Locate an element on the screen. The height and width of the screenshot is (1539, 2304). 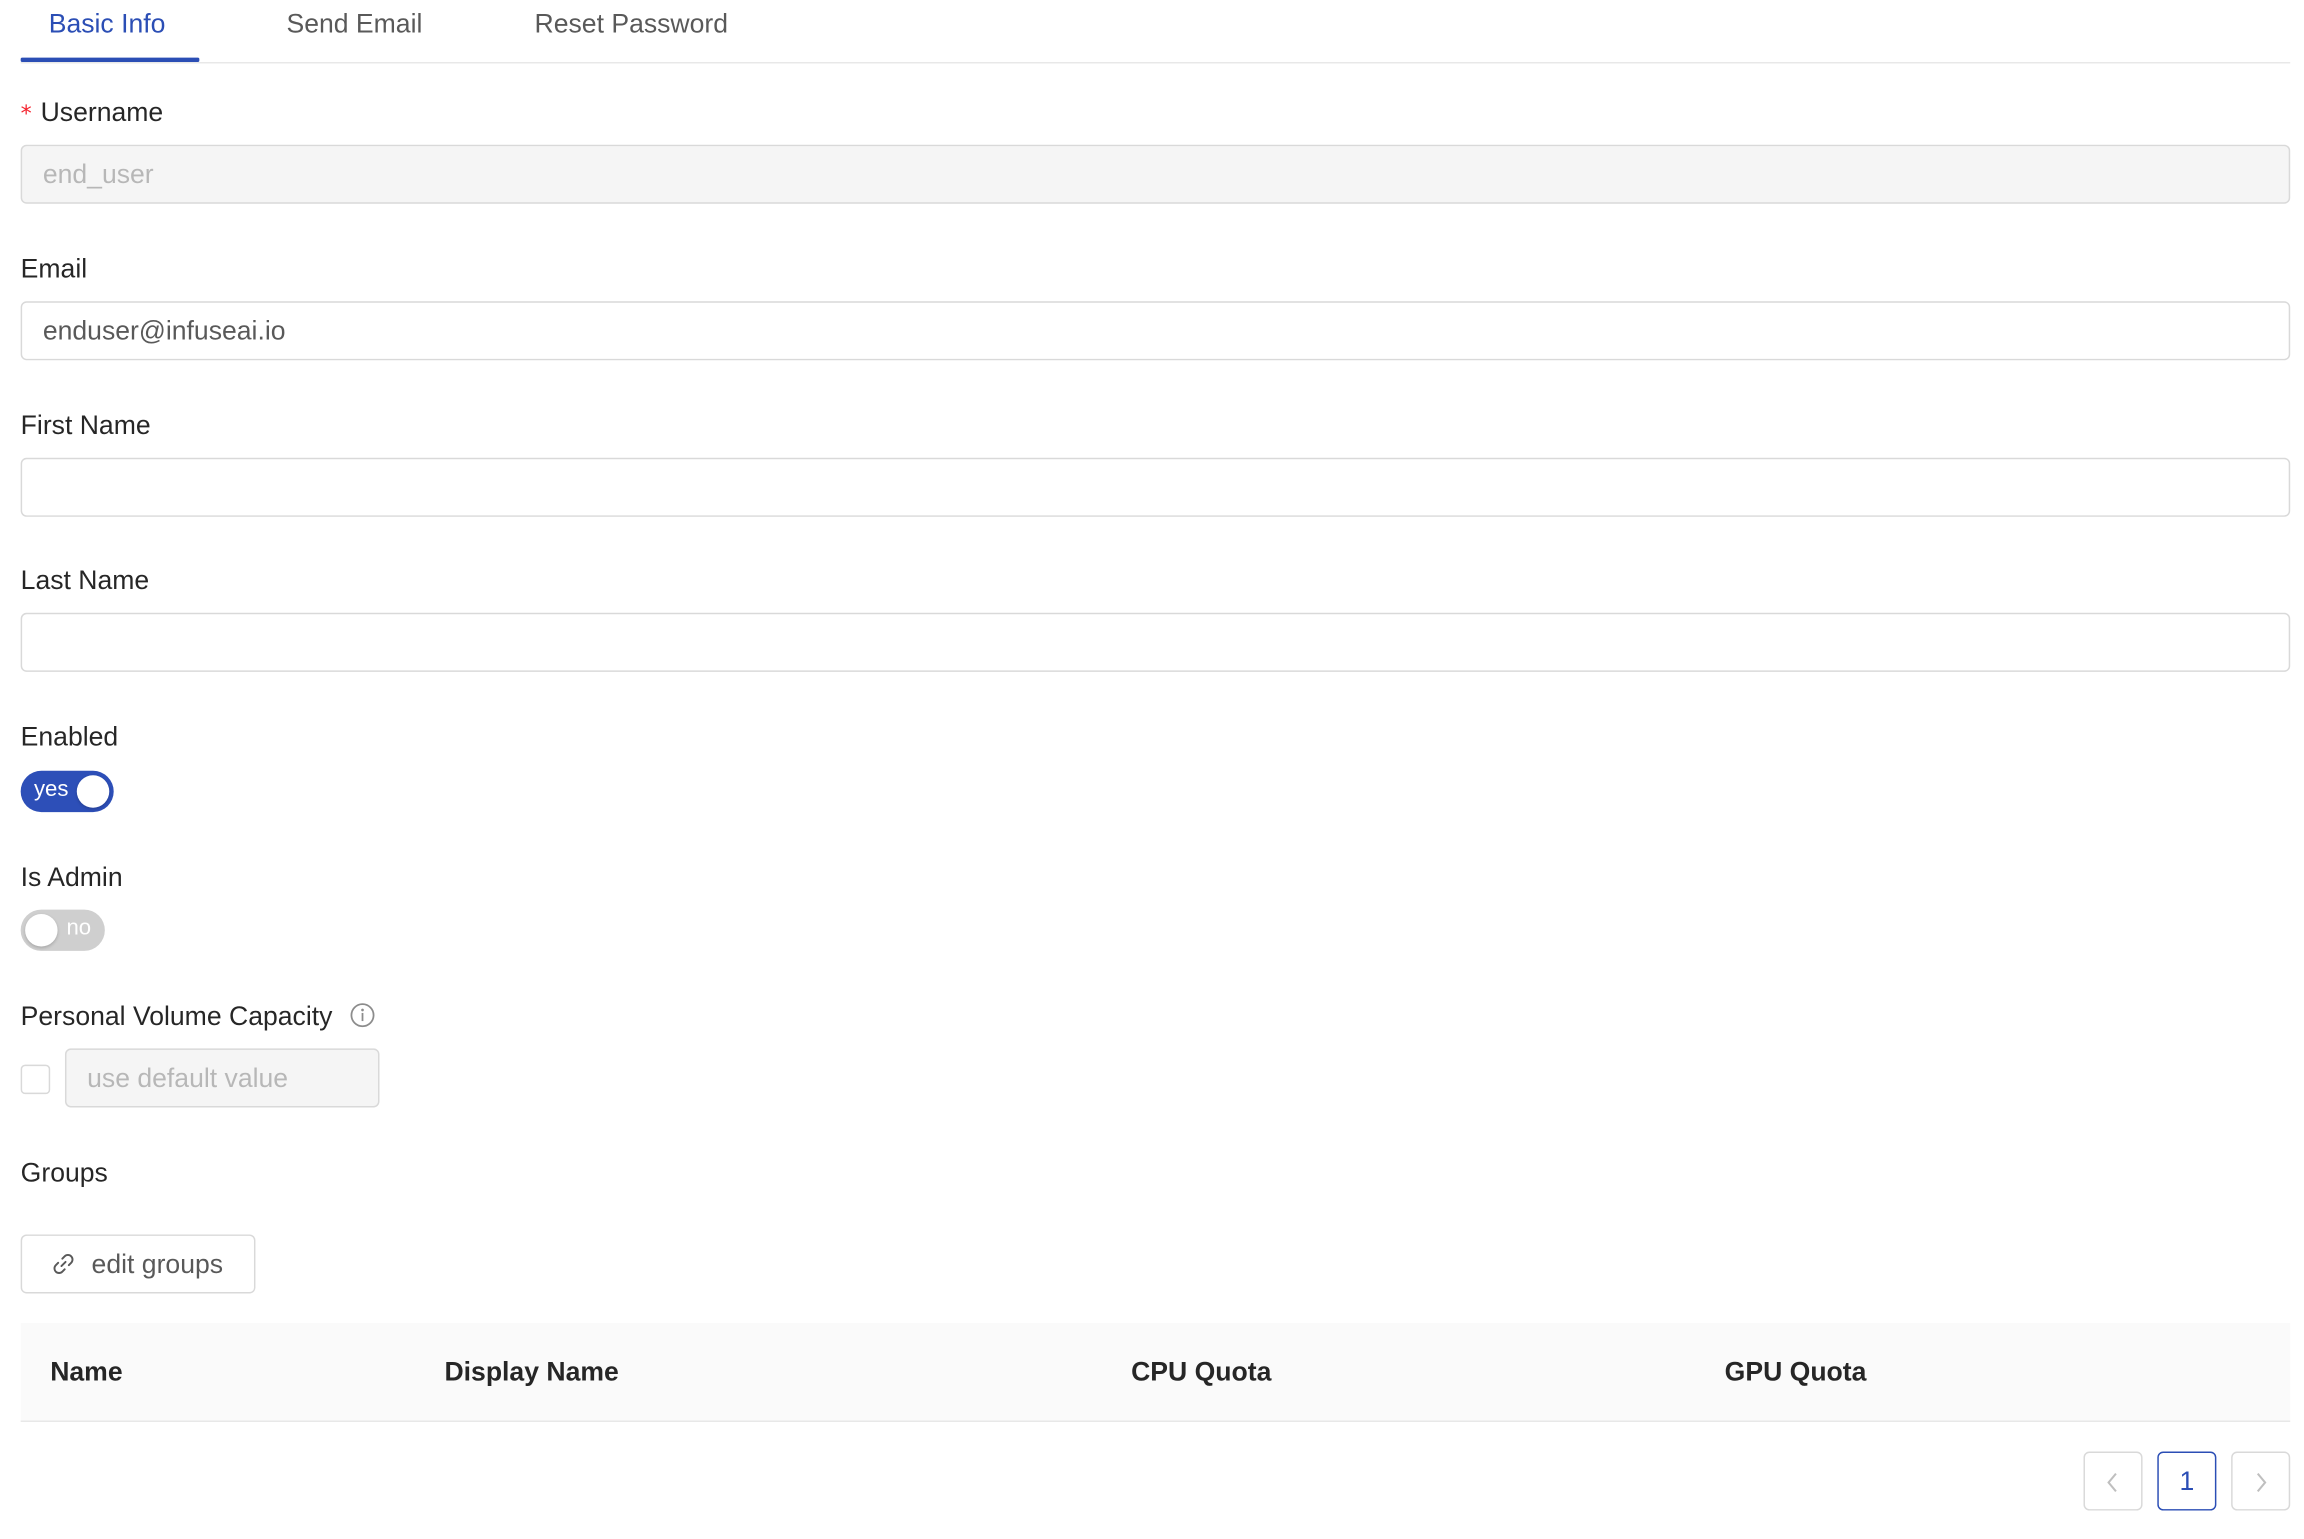
first-name-label: First Name is located at coordinates (85, 425).